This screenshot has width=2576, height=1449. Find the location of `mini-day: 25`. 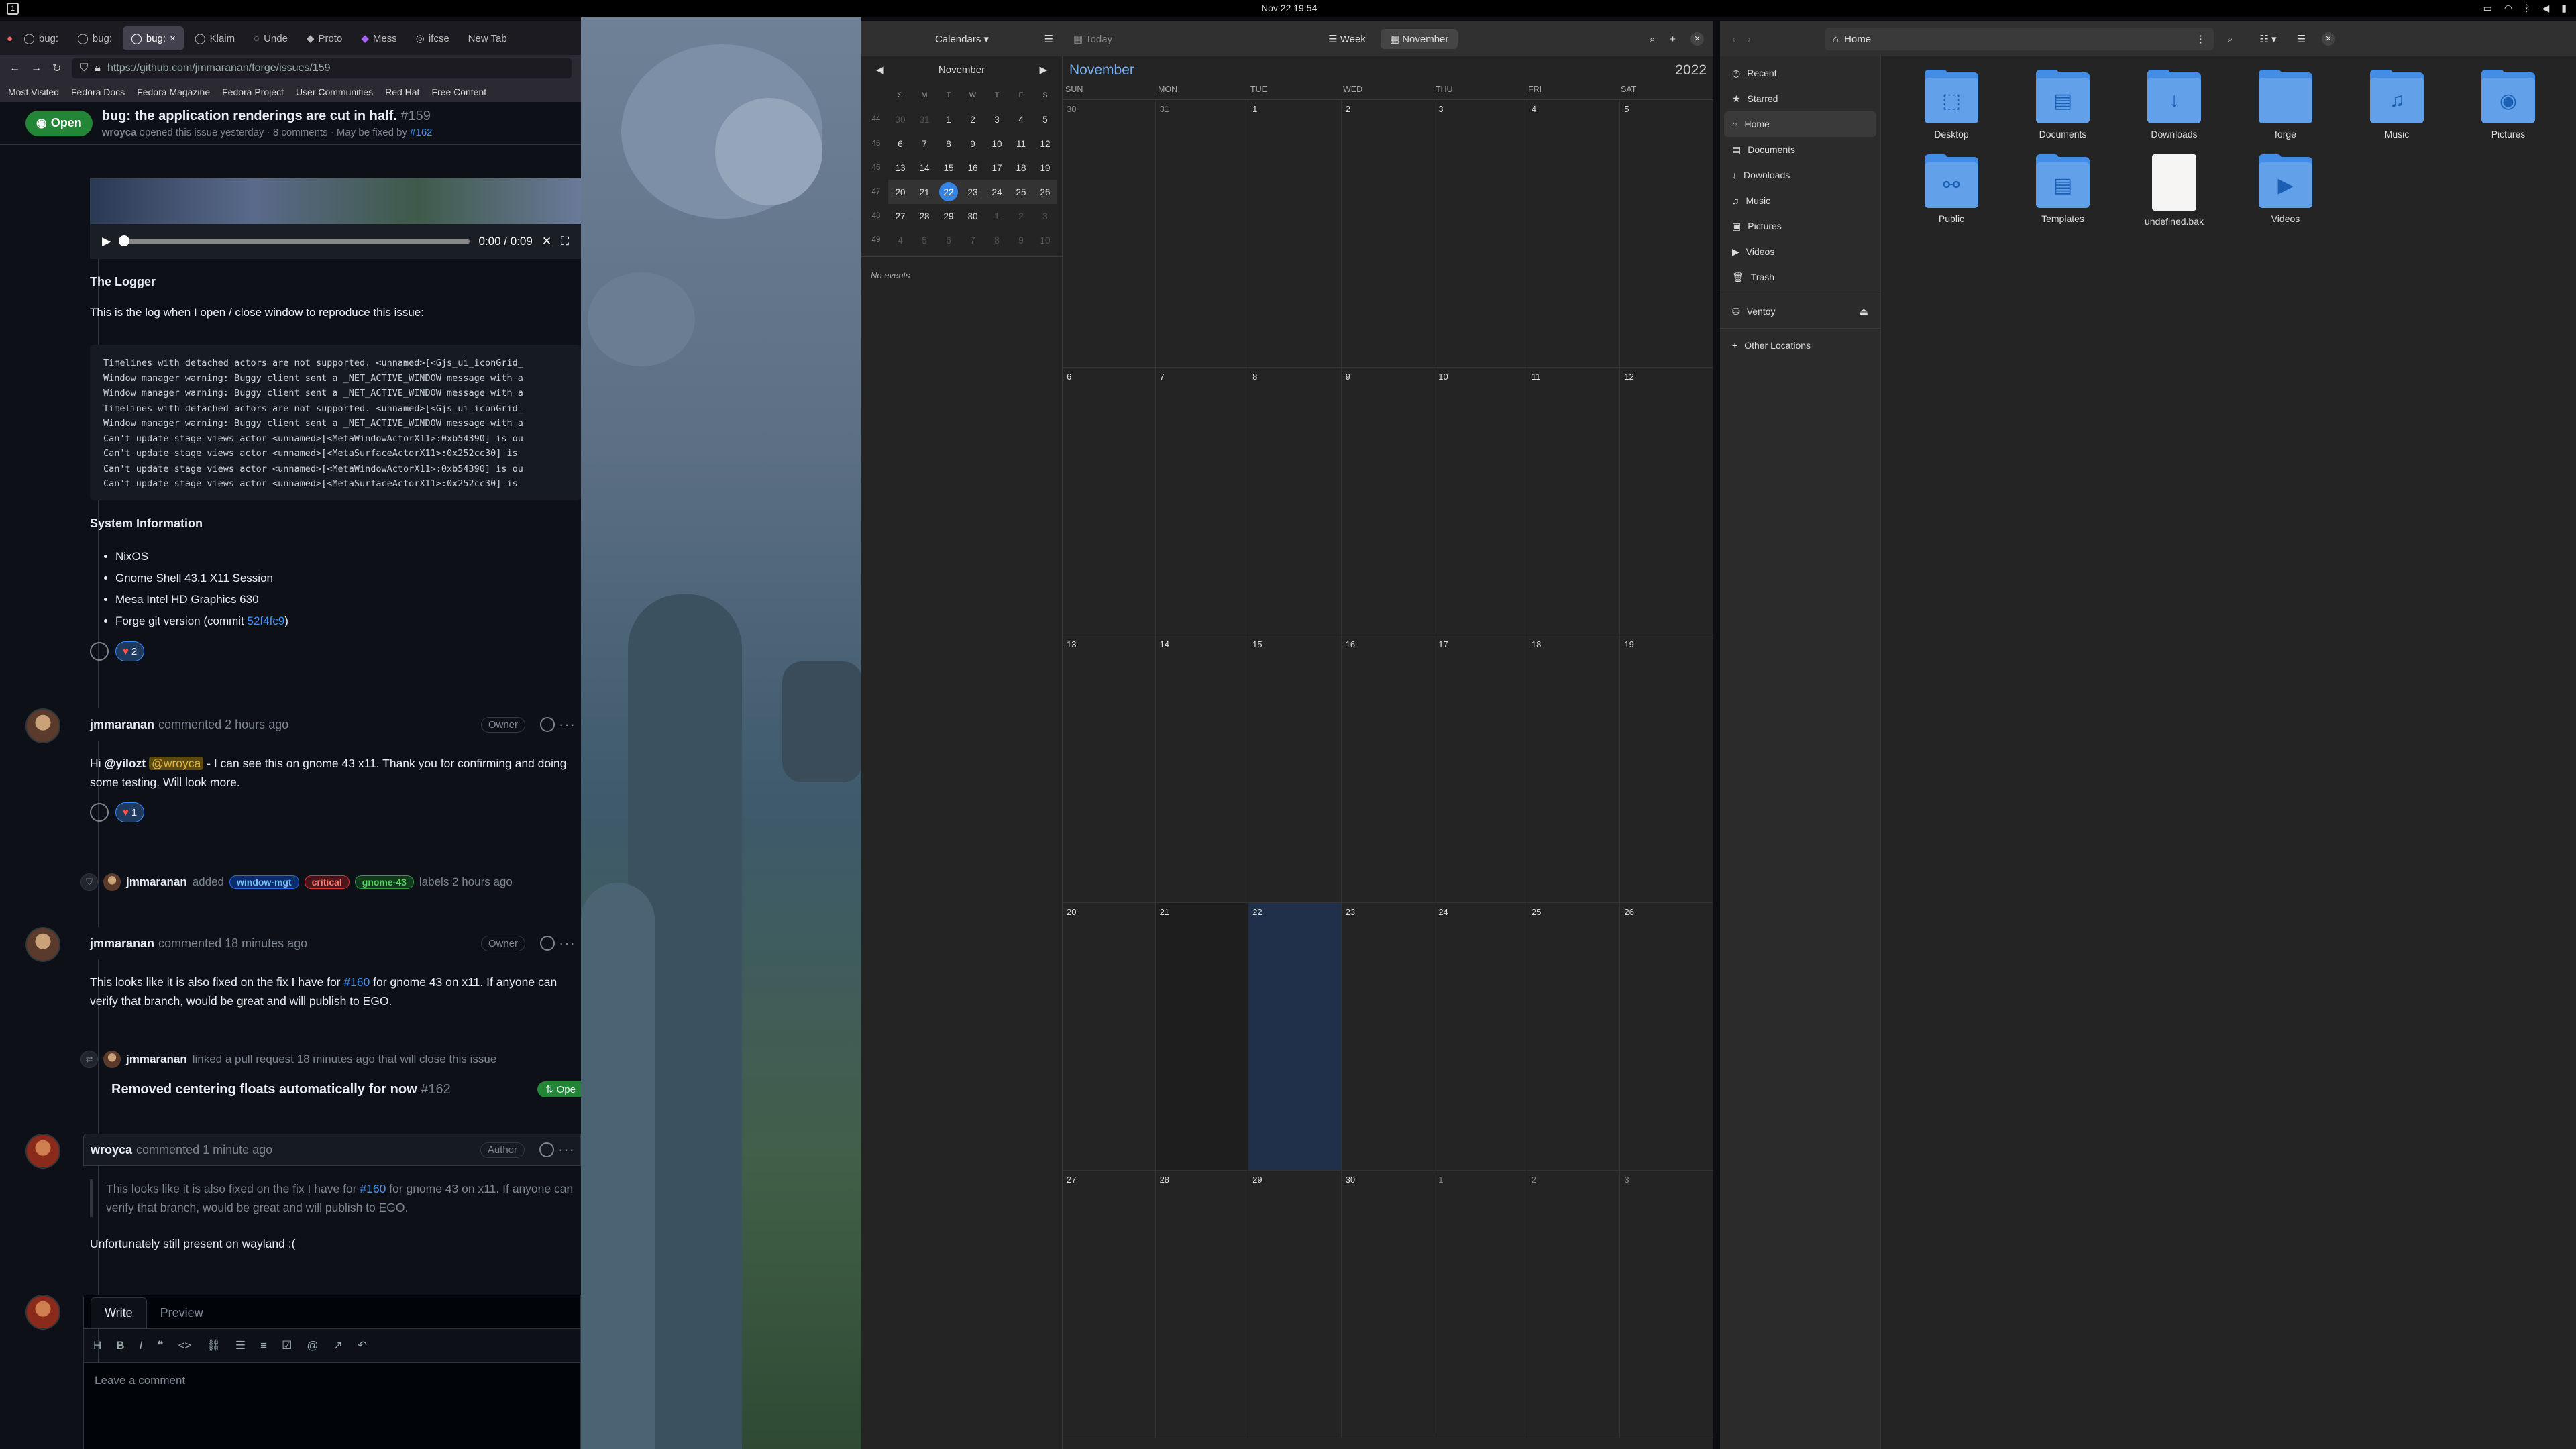

mini-day: 25 is located at coordinates (1021, 192).